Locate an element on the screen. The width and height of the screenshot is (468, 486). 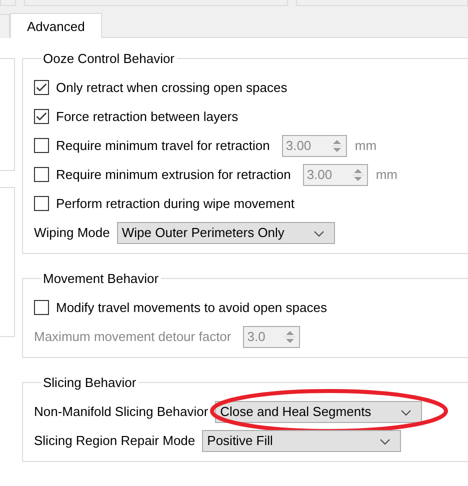
checkbox-label: Require minimum travel for retraction is located at coordinates (163, 145).